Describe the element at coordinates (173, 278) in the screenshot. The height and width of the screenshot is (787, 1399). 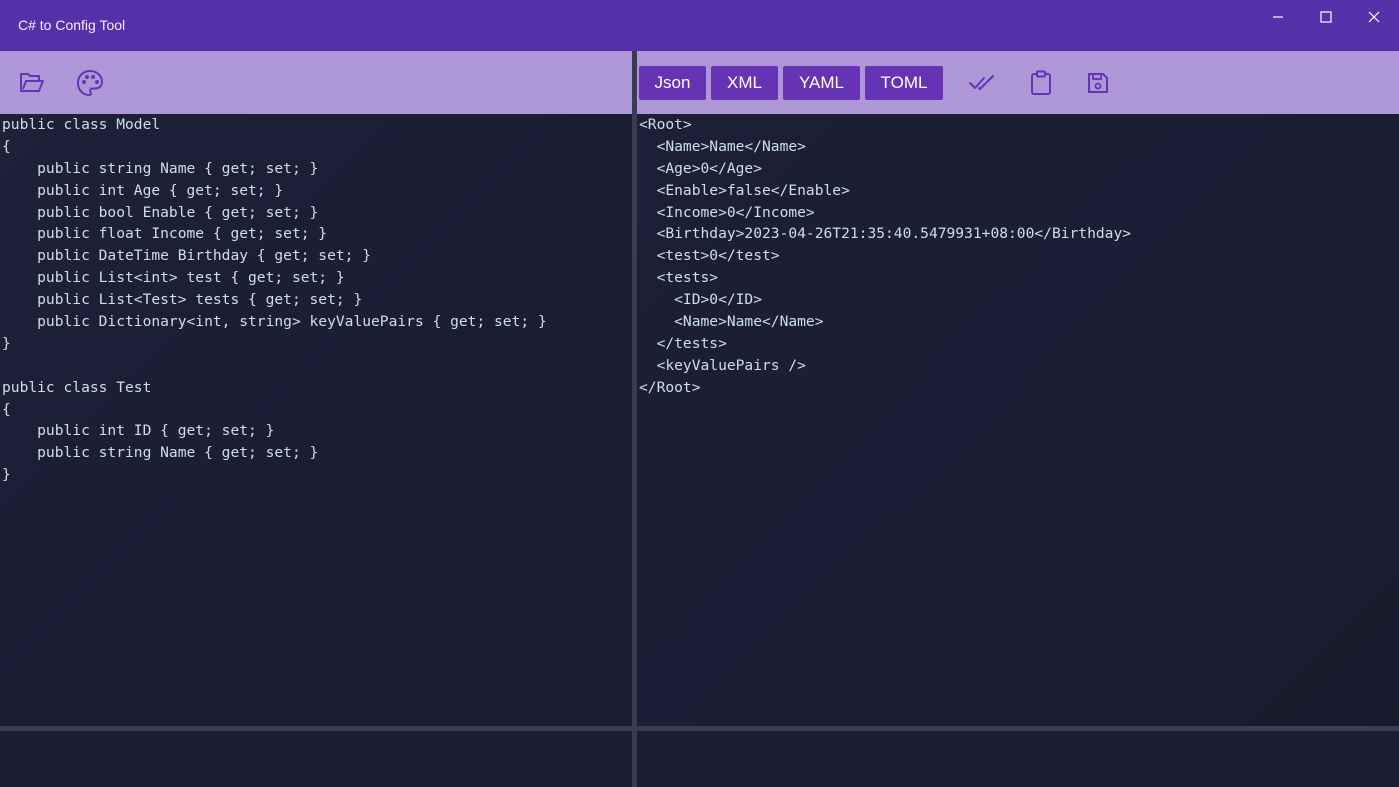
I see `code-line: public List<int> test { get; set; }` at that location.